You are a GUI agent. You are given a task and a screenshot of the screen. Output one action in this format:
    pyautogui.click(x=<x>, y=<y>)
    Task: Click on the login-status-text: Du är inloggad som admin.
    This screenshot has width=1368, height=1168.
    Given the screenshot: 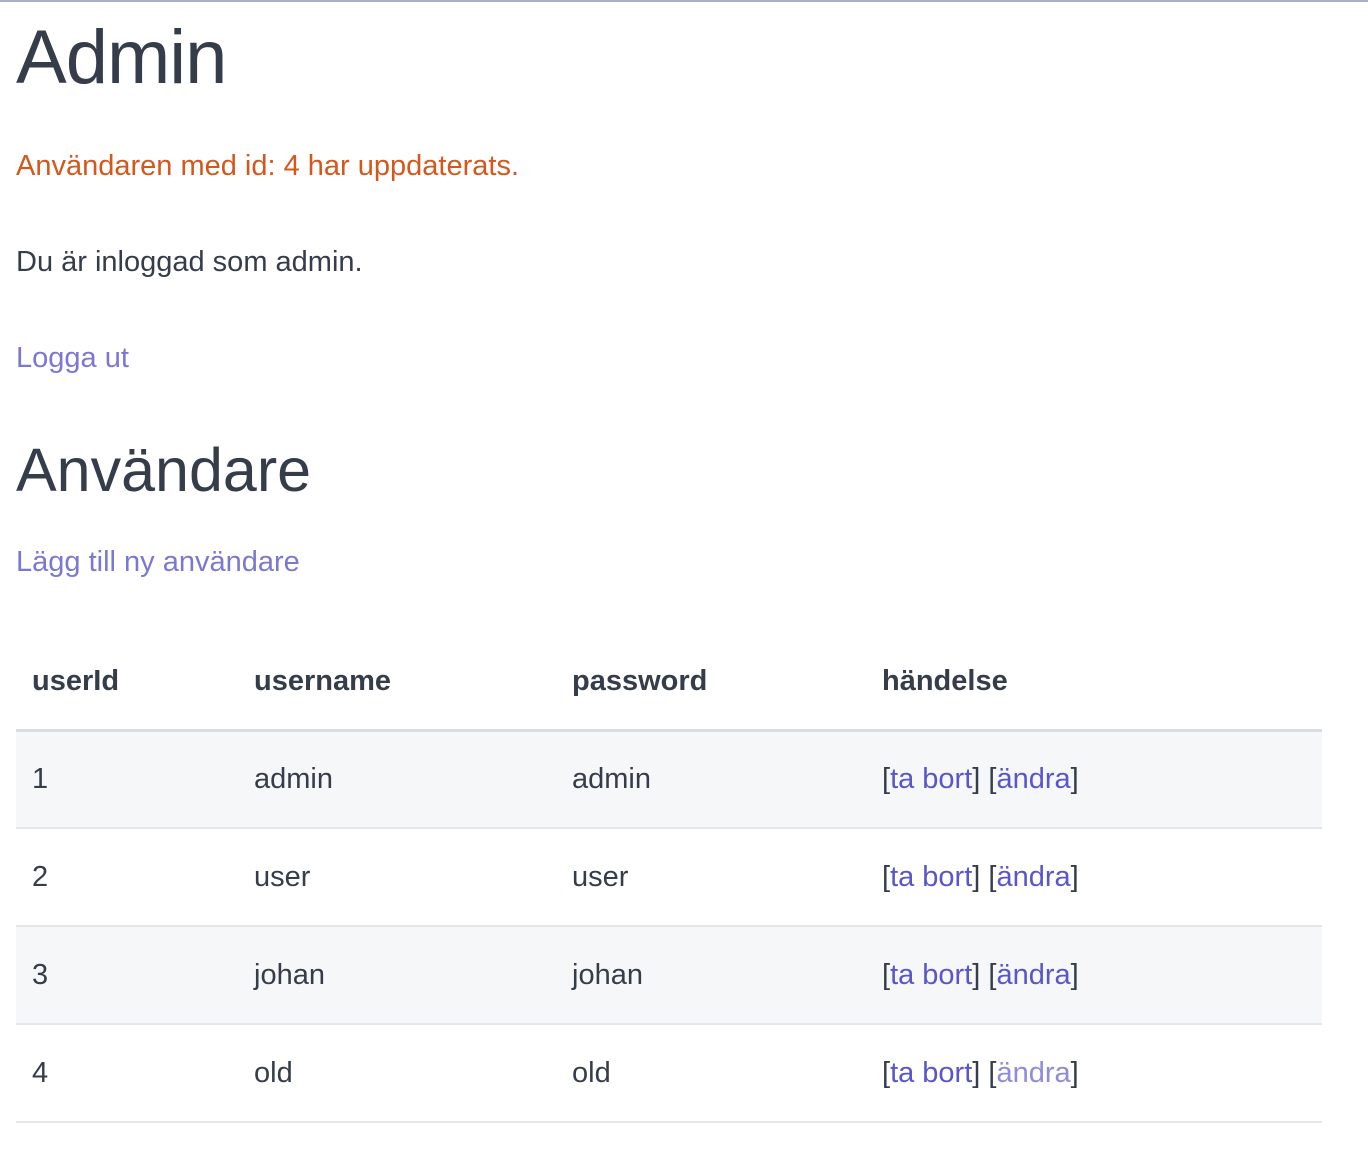 What is the action you would take?
    pyautogui.click(x=189, y=262)
    